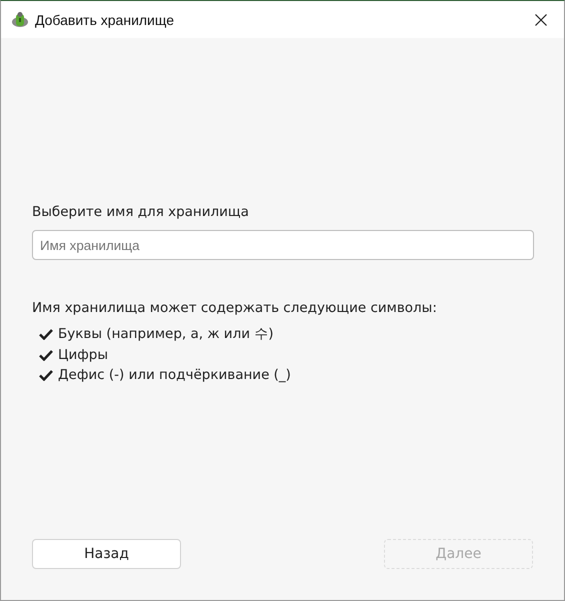 Image resolution: width=565 pixels, height=601 pixels. I want to click on rule-text: Цифры, so click(83, 354).